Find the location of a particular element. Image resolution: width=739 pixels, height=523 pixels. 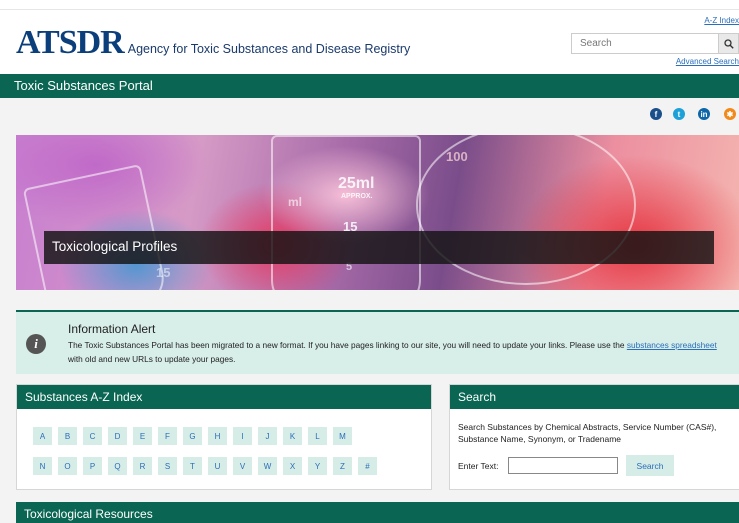

az-letter: I is located at coordinates (242, 436).